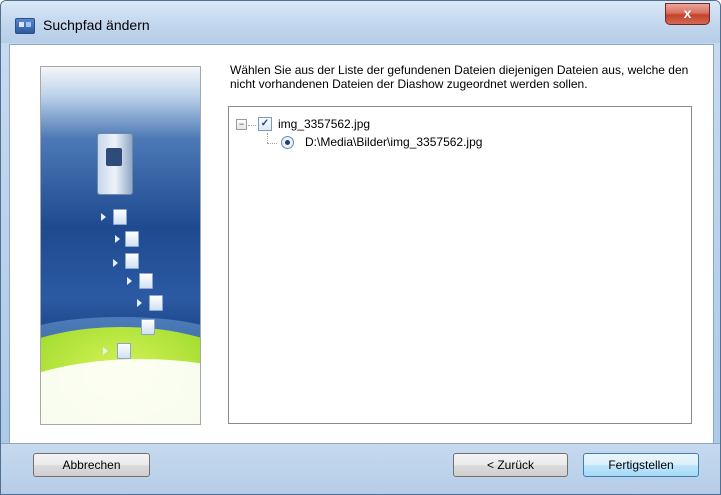 The height and width of the screenshot is (495, 721). Describe the element at coordinates (25, 26) in the screenshot. I see `app-window-icon` at that location.